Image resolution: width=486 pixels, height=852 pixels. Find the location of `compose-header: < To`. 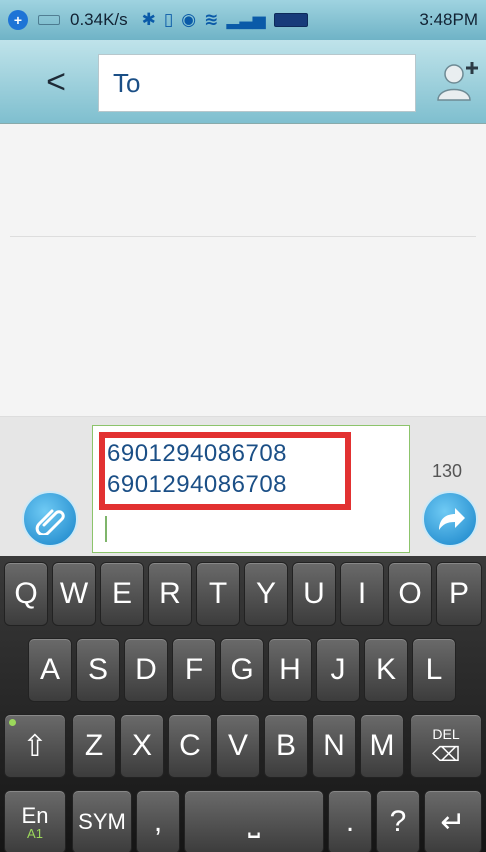

compose-header: < To is located at coordinates (243, 82).